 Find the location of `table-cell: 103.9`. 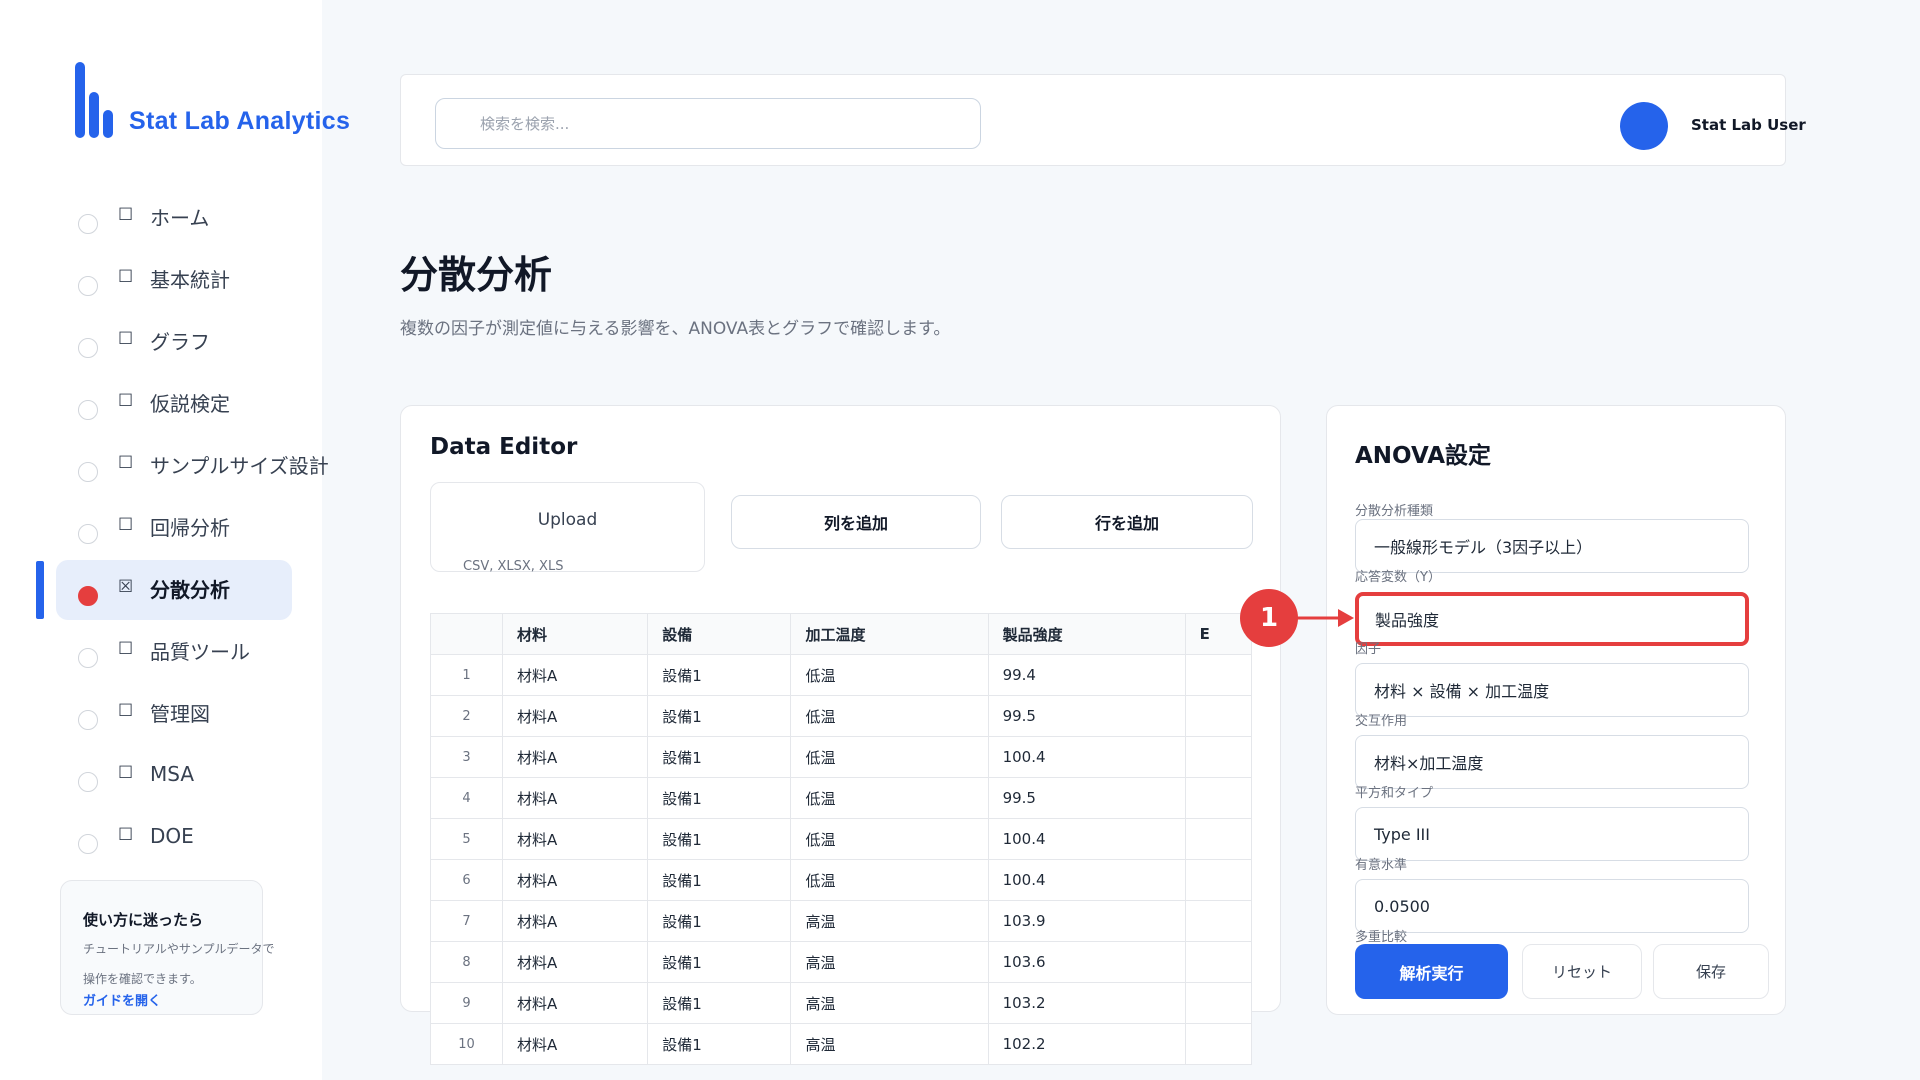

table-cell: 103.9 is located at coordinates (1086, 921).